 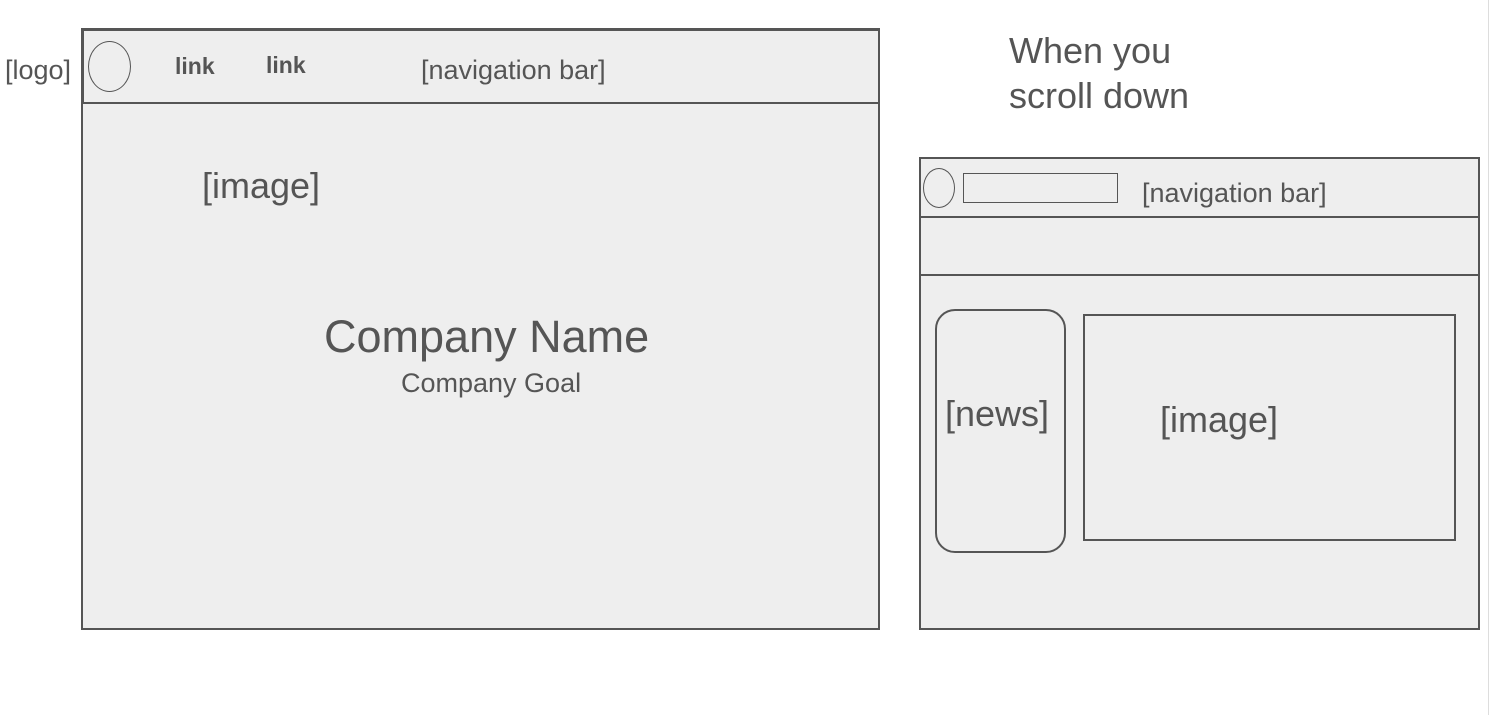 I want to click on right-image-placeholder-label: [image], so click(x=1219, y=419).